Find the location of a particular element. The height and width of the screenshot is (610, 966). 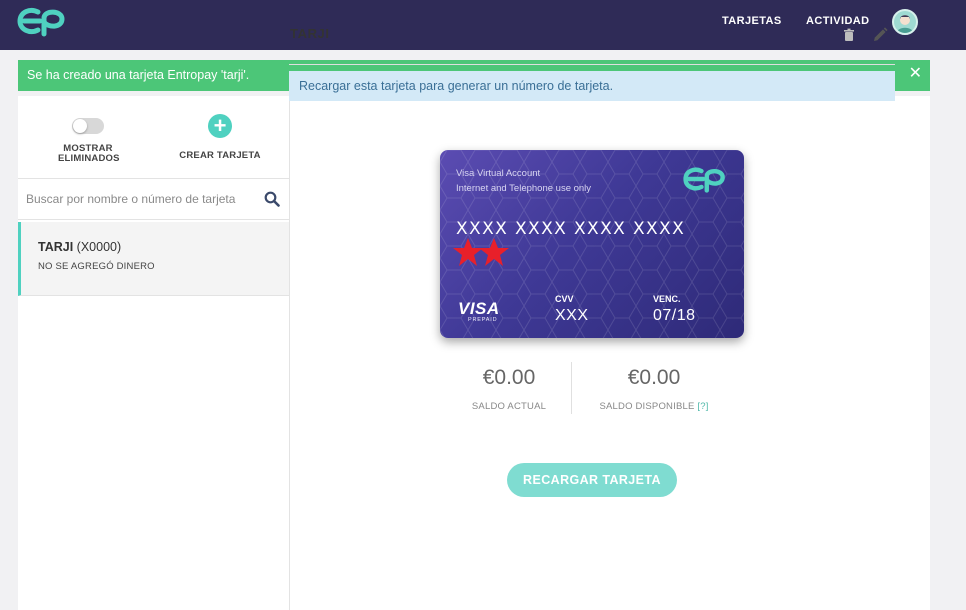

available-balance-amount: €0.00 is located at coordinates (654, 377).